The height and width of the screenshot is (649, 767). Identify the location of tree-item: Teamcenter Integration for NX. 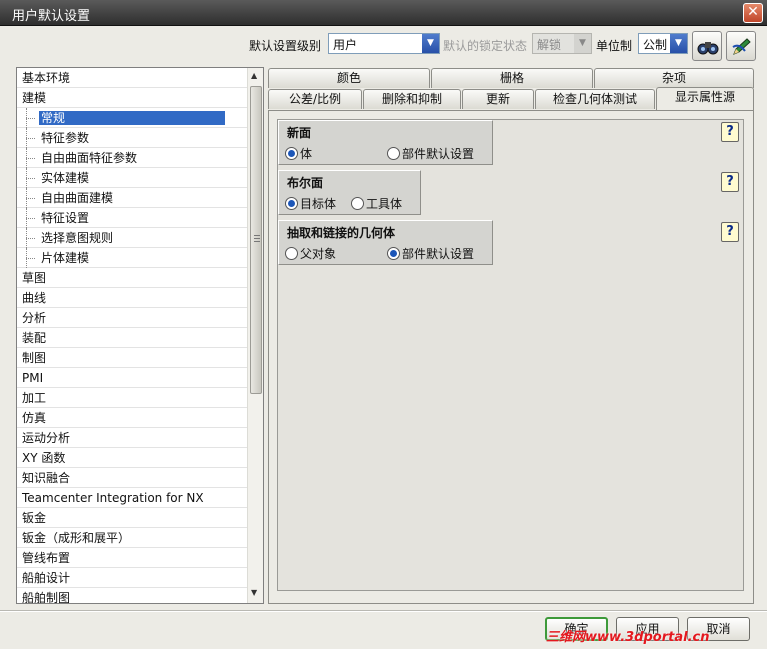
(132, 498).